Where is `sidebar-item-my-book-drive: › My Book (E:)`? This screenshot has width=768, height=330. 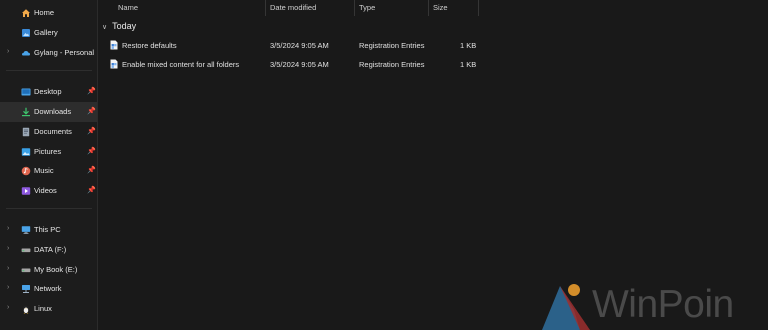
sidebar-item-my-book-drive: › My Book (E:) is located at coordinates (48, 270).